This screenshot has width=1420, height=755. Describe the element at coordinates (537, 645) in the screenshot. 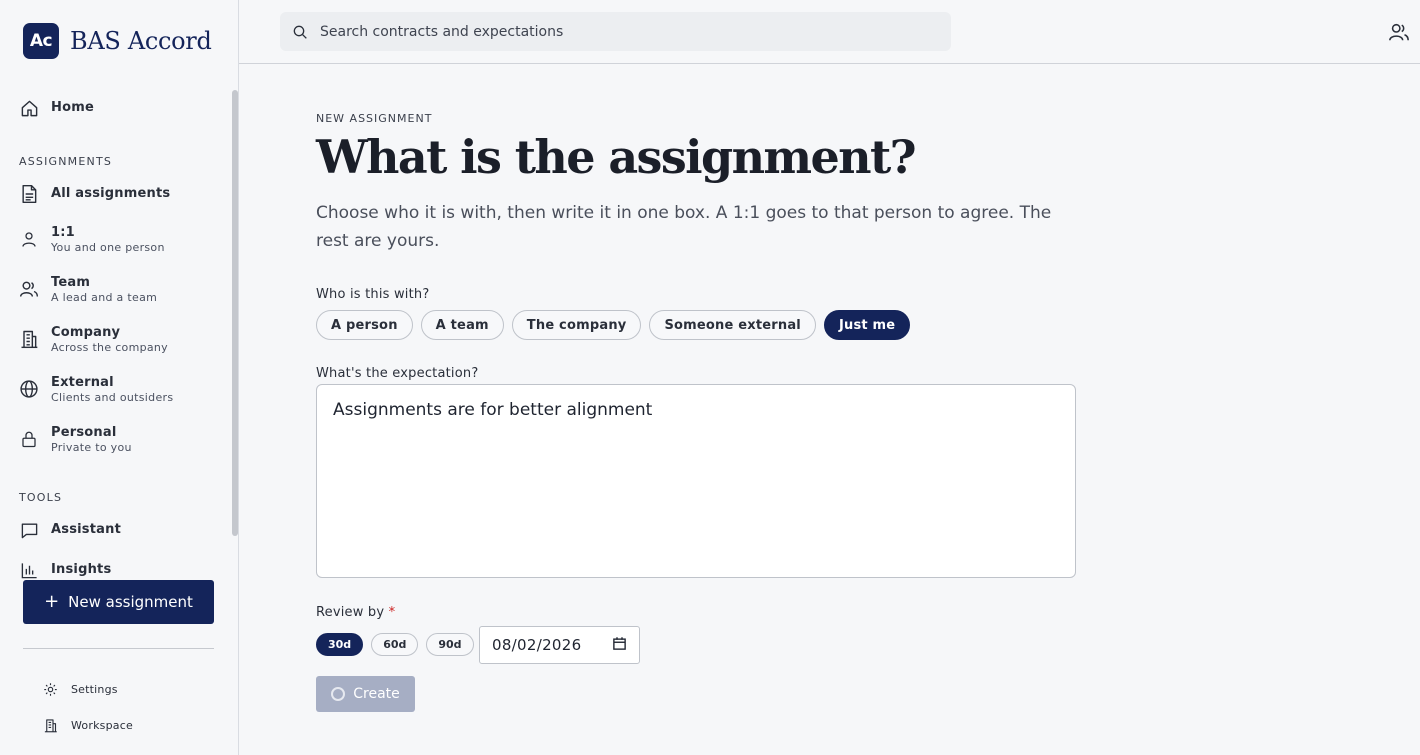

I see `review-date-value: 08/02/2026` at that location.